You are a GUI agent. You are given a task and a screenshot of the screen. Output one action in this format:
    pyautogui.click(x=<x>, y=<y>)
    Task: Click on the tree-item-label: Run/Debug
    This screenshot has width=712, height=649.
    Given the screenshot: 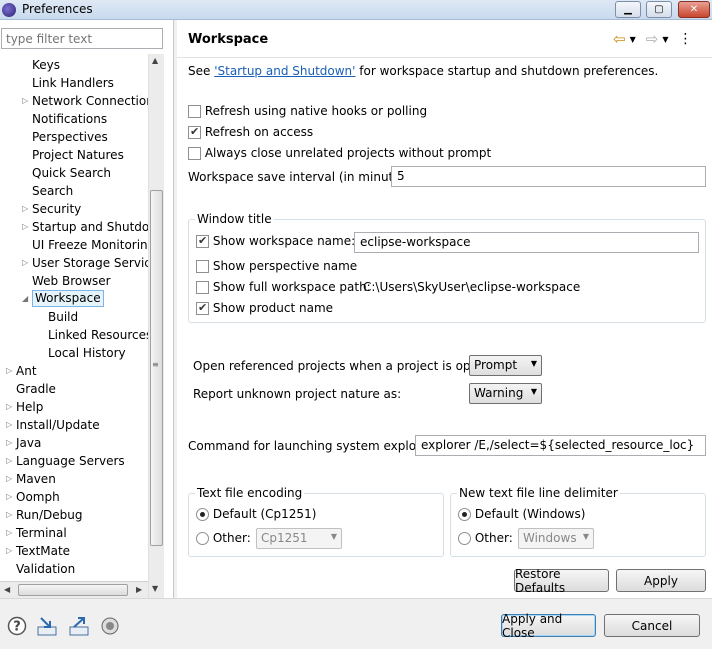 What is the action you would take?
    pyautogui.click(x=49, y=515)
    